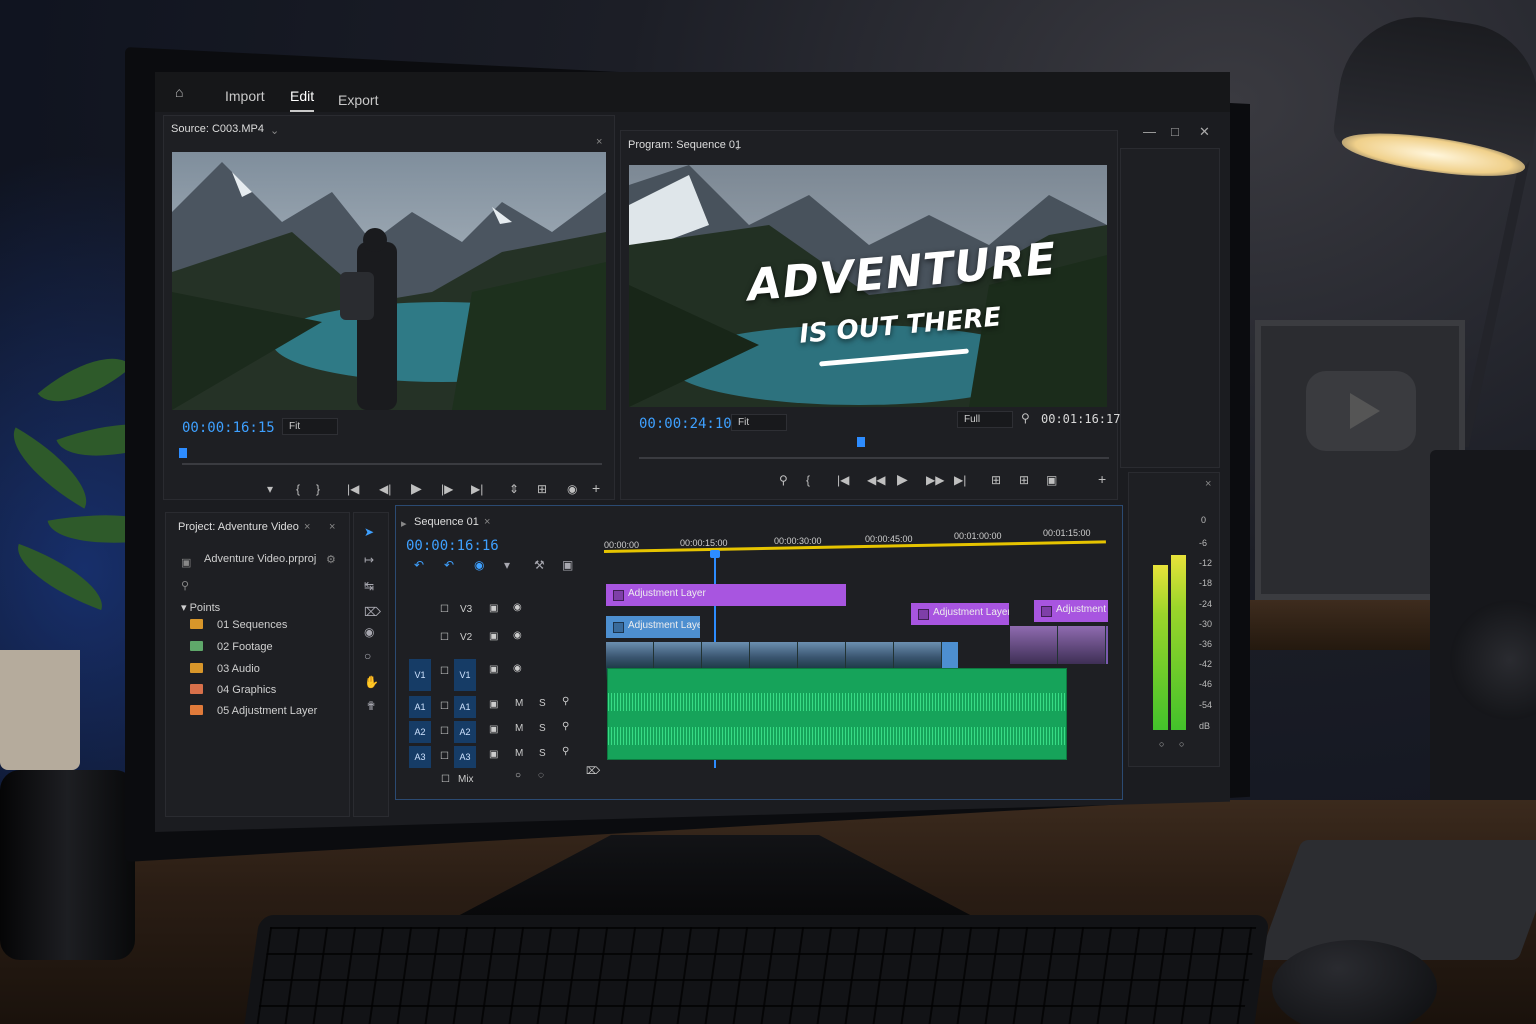 Image resolution: width=1536 pixels, height=1024 pixels. Describe the element at coordinates (465, 707) in the screenshot. I see `track-a1-label: A1` at that location.